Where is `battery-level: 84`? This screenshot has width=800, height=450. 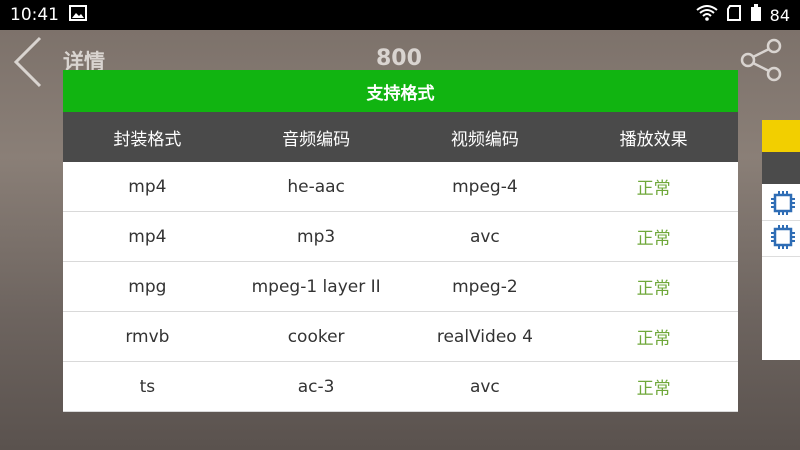
battery-level: 84 is located at coordinates (779, 15).